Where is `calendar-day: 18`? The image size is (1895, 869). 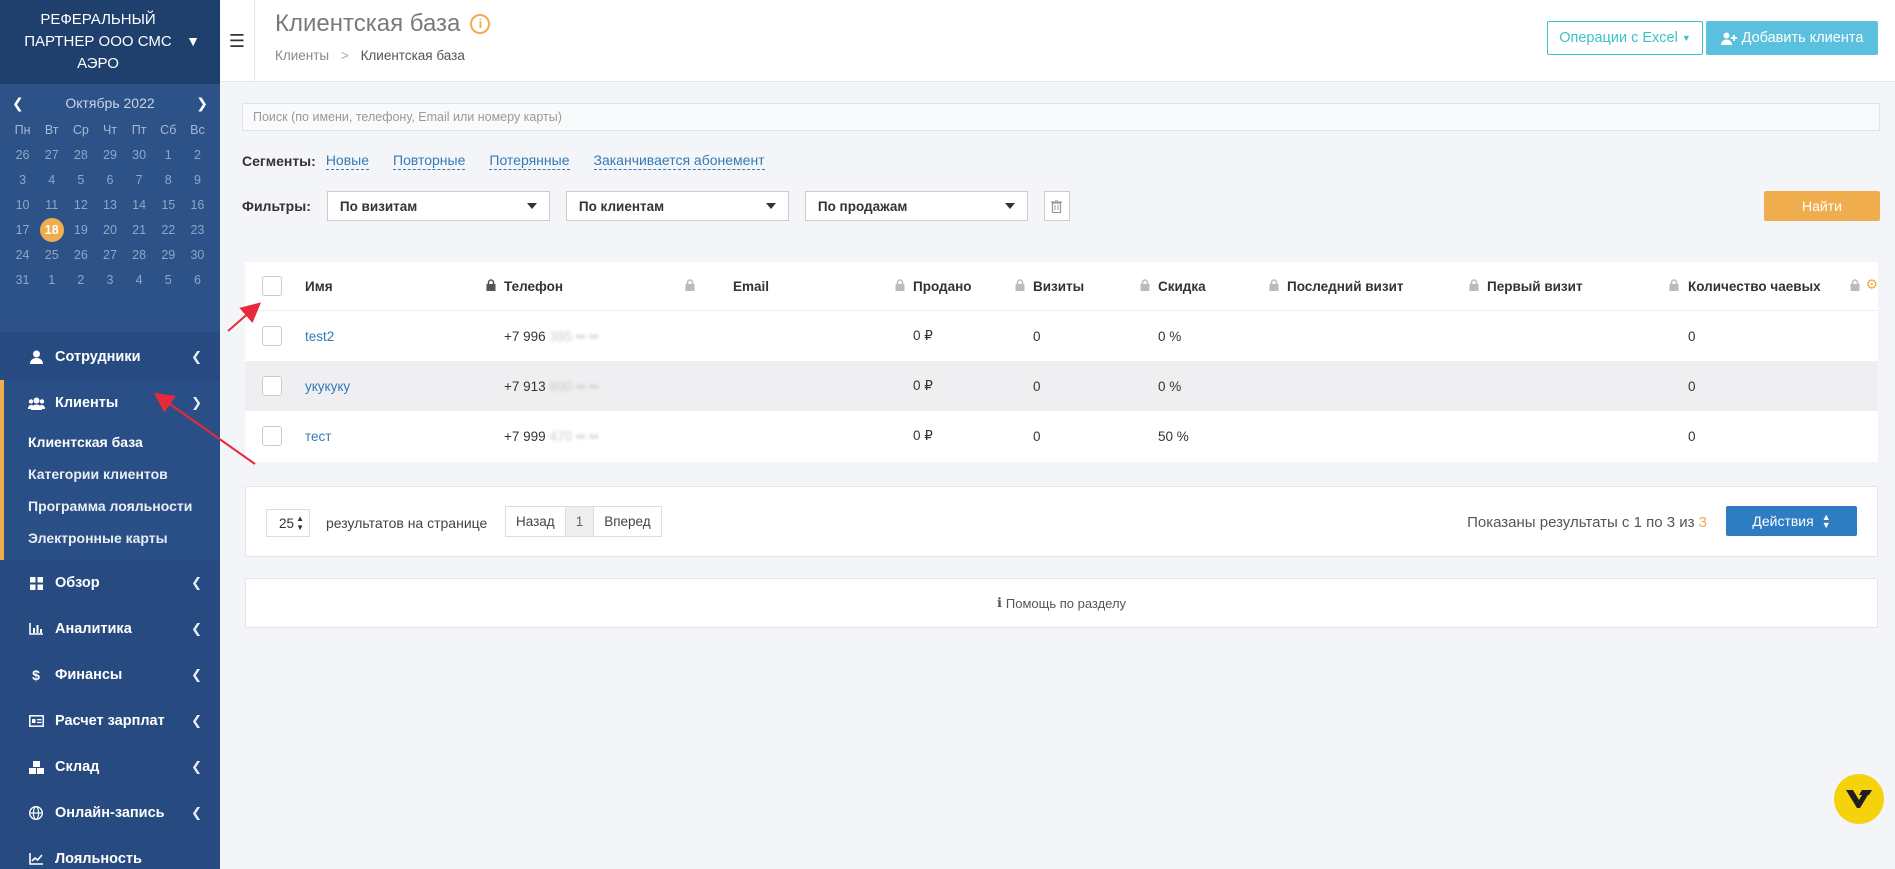
calendar-day: 18 is located at coordinates (51, 230).